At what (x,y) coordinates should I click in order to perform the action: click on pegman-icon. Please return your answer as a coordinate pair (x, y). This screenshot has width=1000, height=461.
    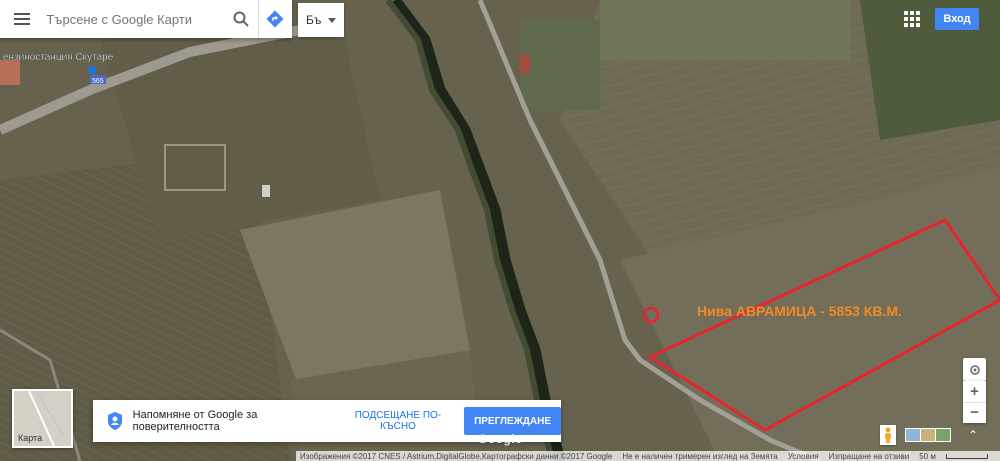
    Looking at the image, I should click on (888, 435).